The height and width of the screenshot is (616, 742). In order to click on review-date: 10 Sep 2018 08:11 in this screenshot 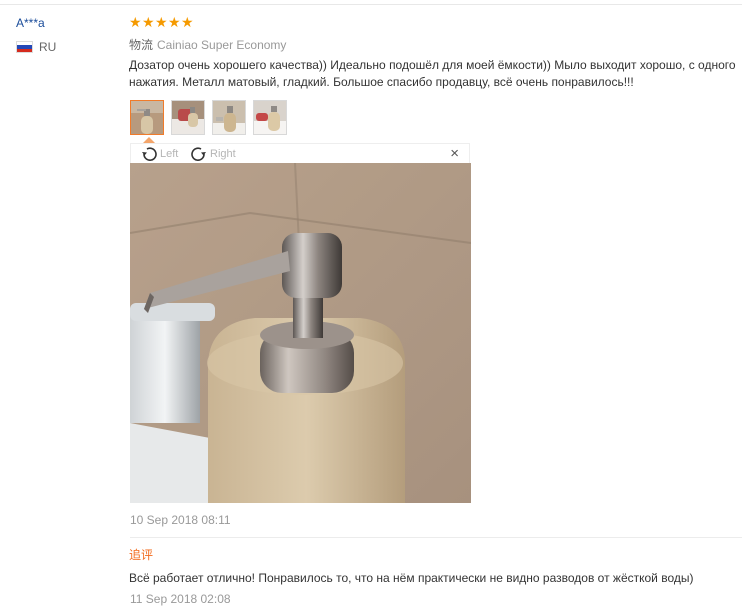, I will do `click(180, 520)`.